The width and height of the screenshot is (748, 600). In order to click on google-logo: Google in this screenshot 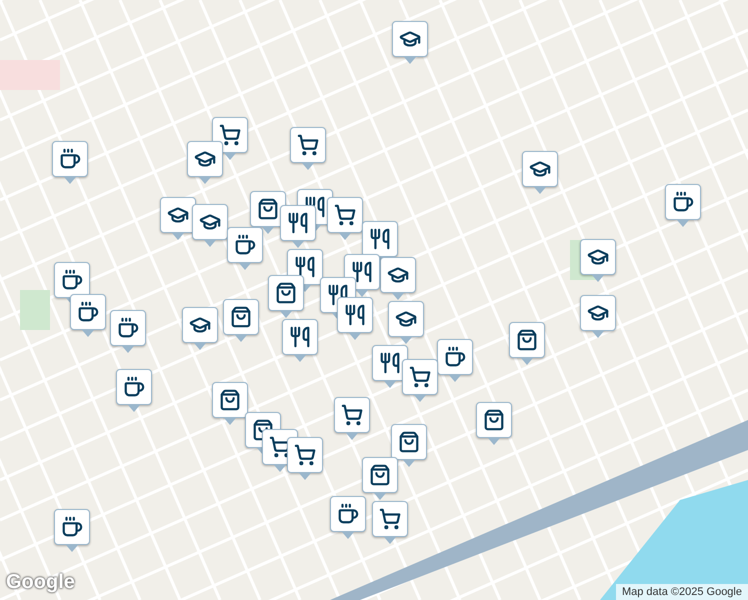, I will do `click(40, 582)`.